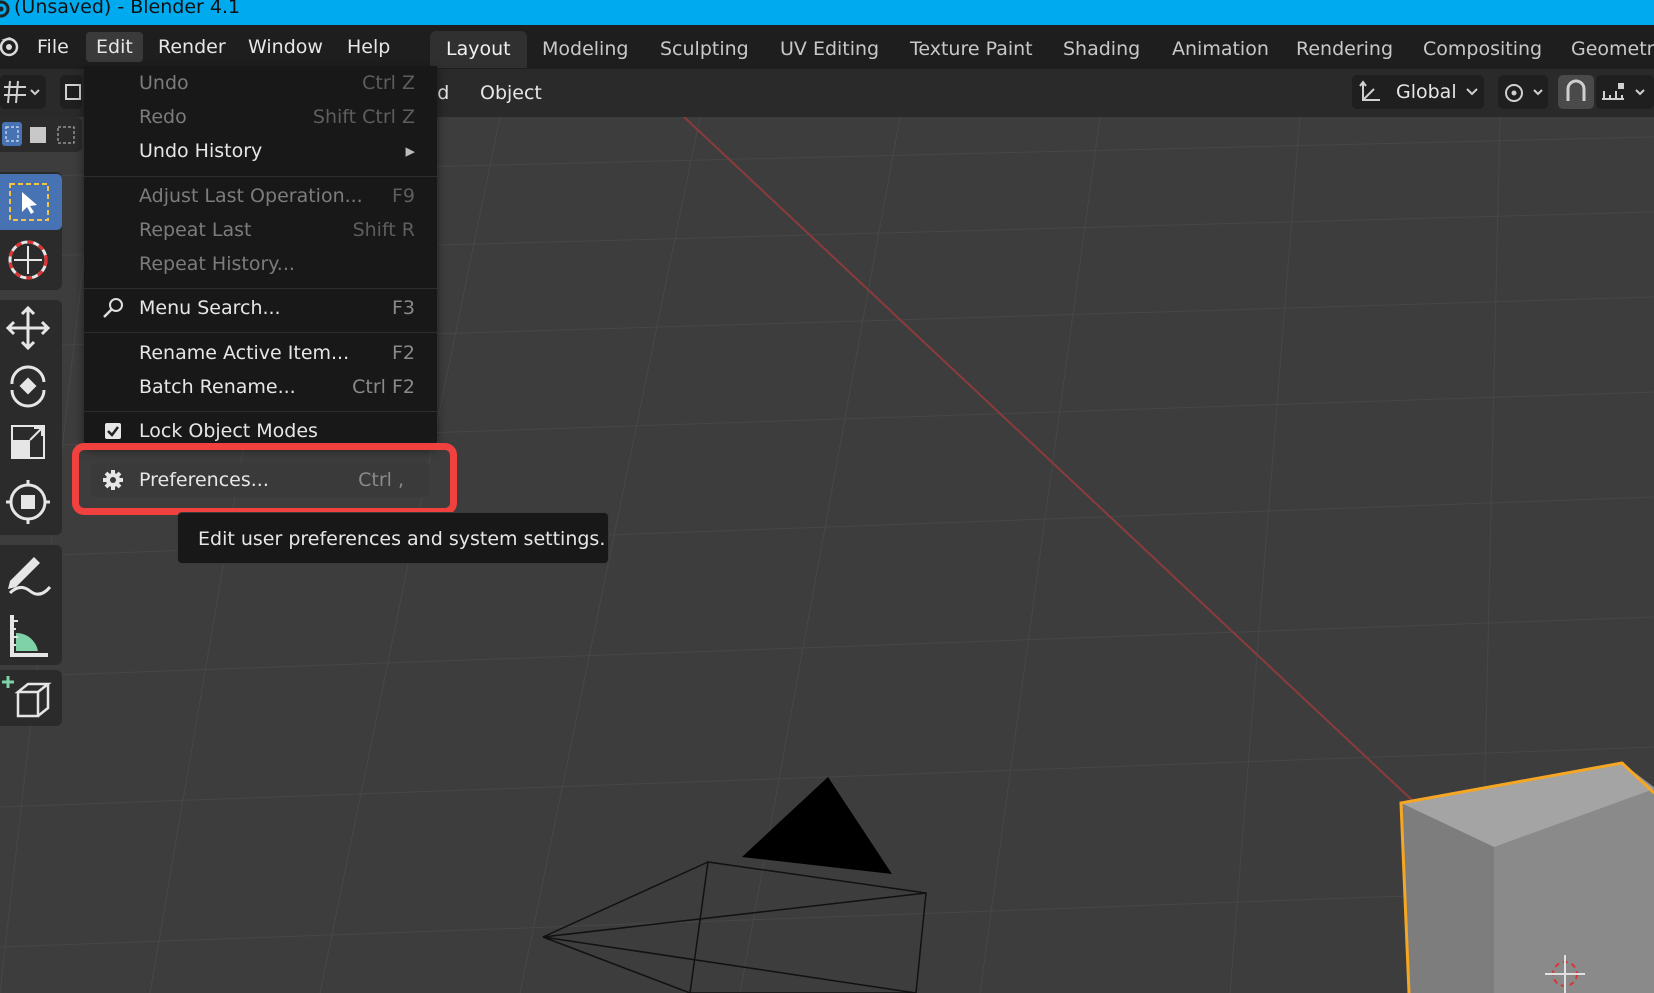 This screenshot has width=1654, height=993. I want to click on select-mode-bar, so click(41, 134).